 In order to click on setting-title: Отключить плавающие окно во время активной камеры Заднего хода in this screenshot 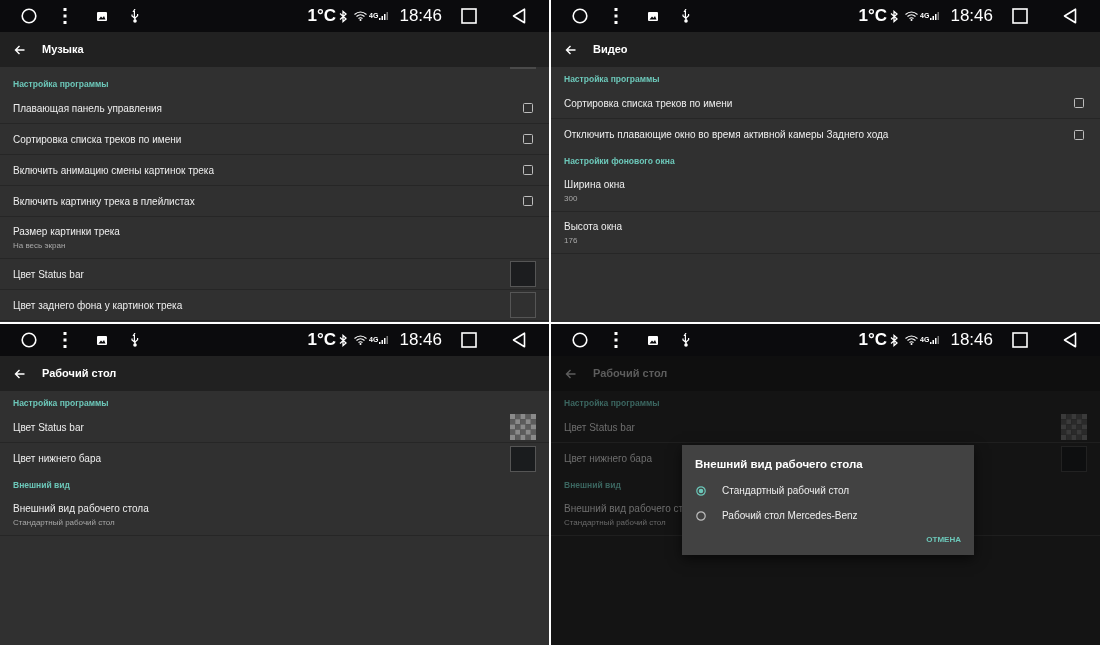, I will do `click(726, 135)`.